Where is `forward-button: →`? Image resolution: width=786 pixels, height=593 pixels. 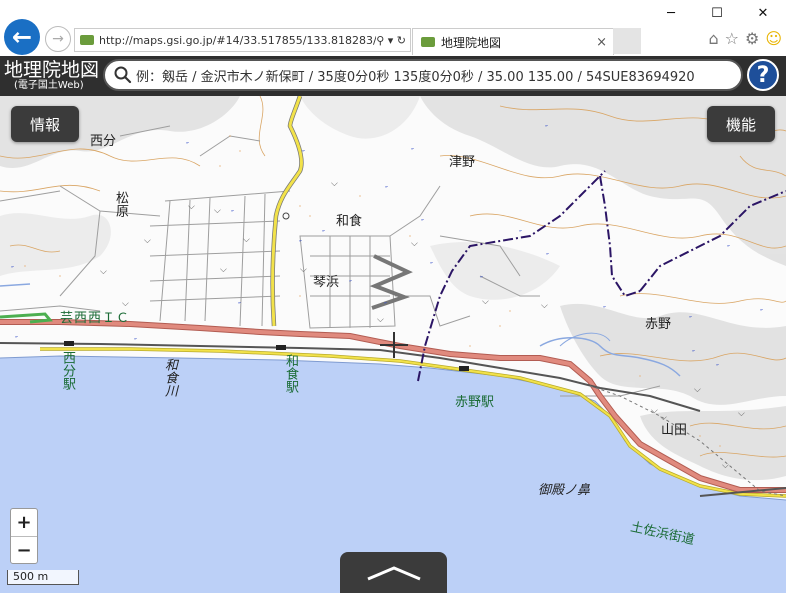
forward-button: → is located at coordinates (58, 39).